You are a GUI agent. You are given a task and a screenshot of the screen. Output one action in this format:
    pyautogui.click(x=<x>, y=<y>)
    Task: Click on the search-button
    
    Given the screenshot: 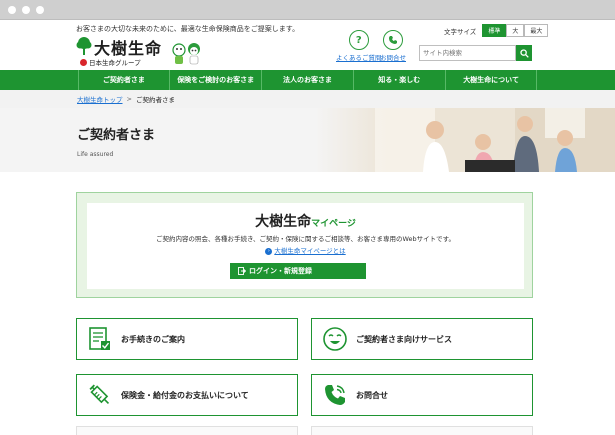 What is the action you would take?
    pyautogui.click(x=524, y=53)
    